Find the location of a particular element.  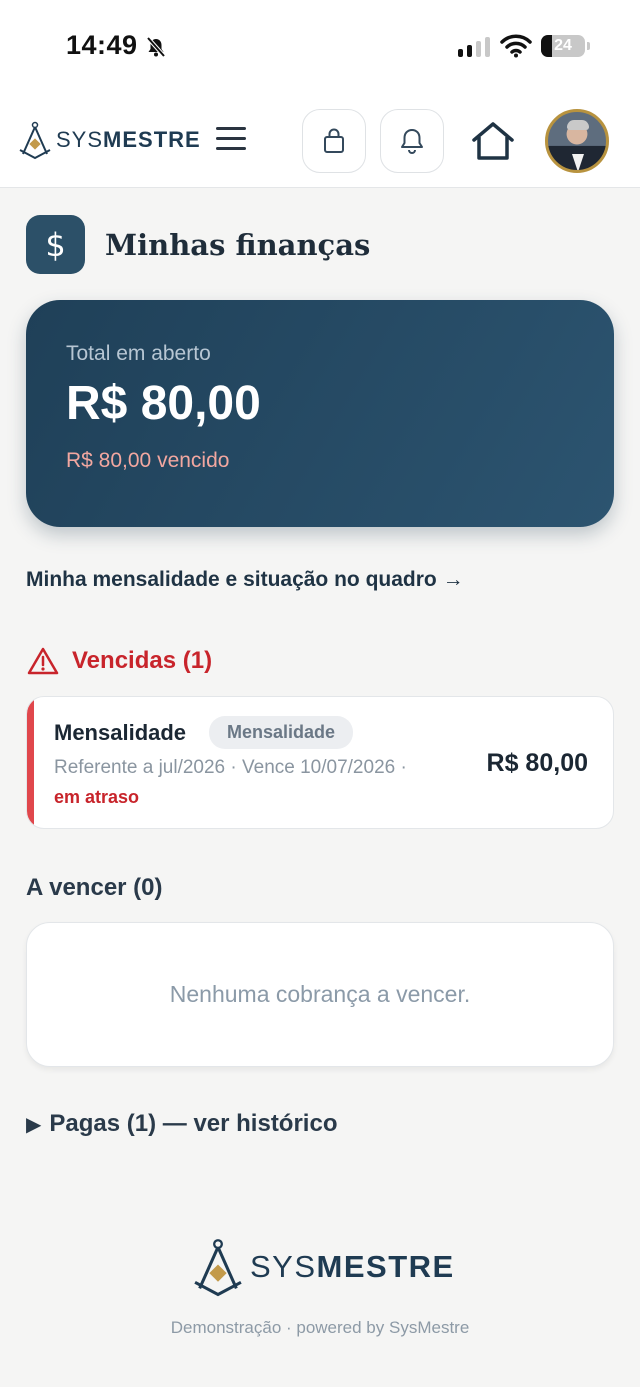

notifications-button is located at coordinates (412, 141).